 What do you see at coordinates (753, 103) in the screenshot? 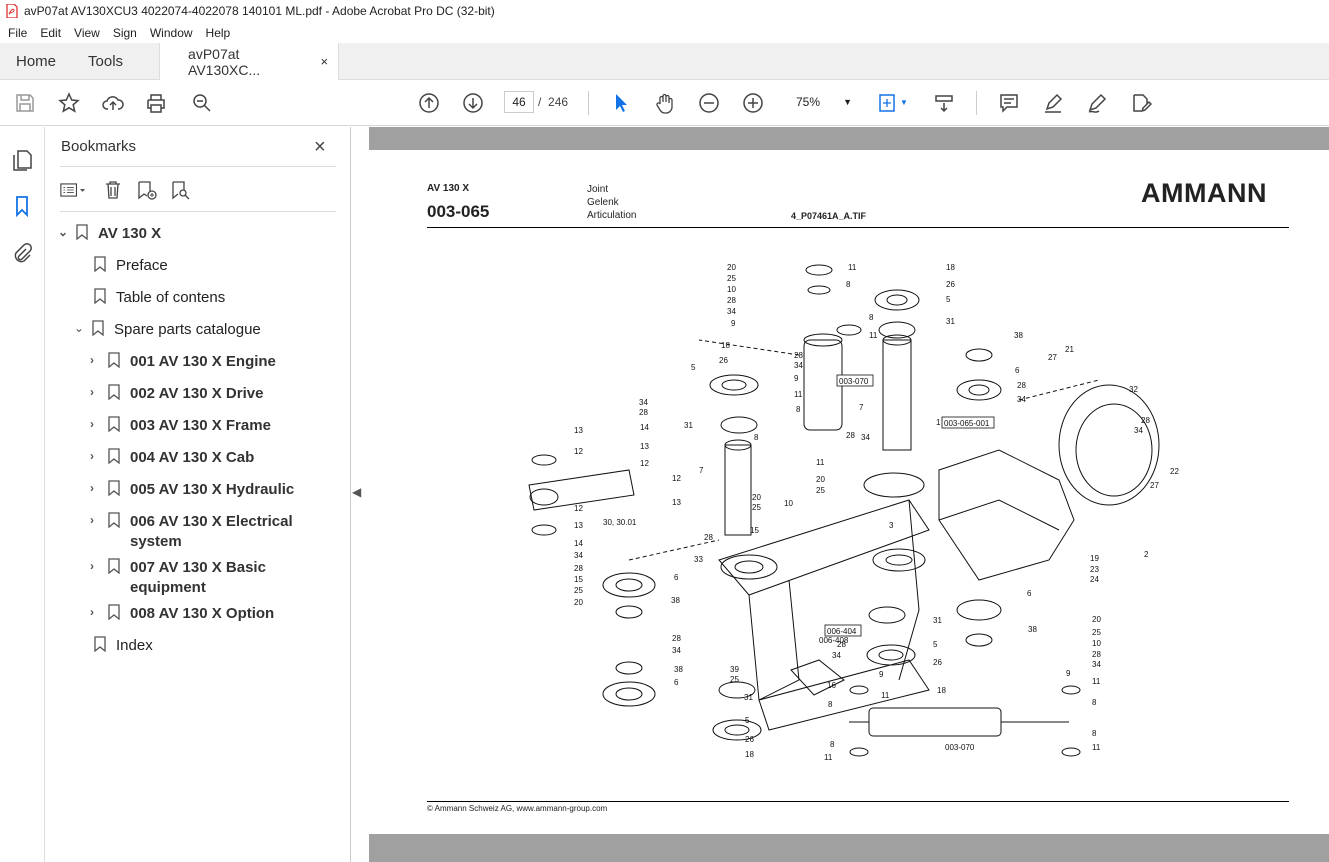
I see `zoom-in-icon` at bounding box center [753, 103].